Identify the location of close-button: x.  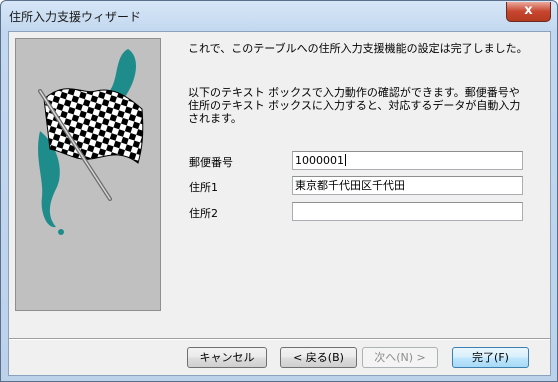
(528, 12).